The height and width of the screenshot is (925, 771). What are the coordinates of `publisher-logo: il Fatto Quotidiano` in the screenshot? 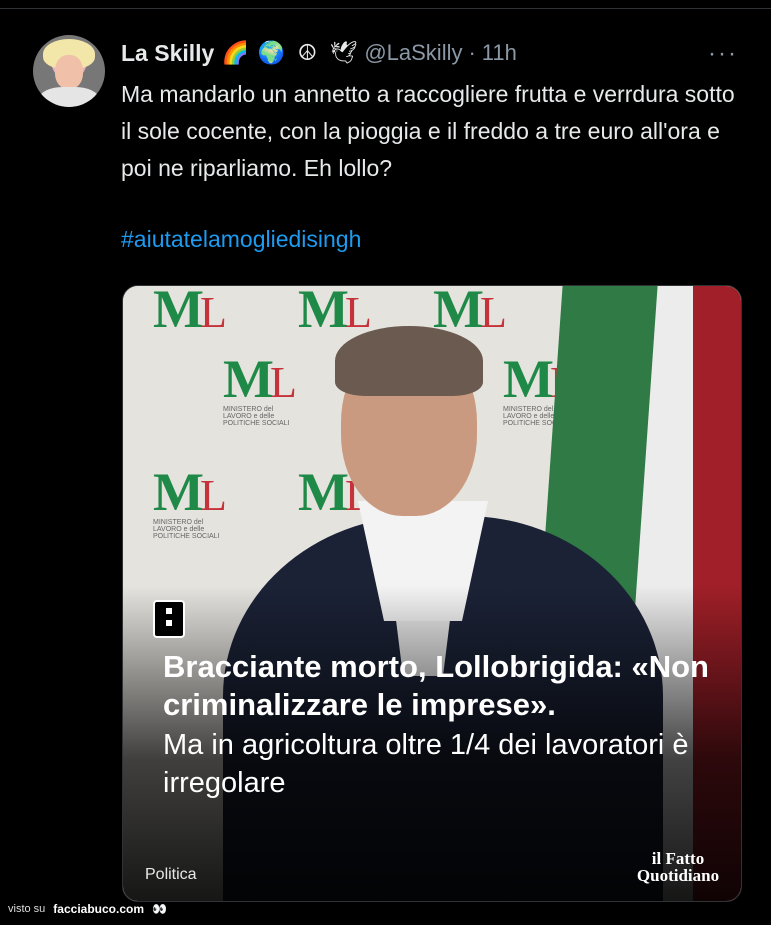 It's located at (678, 867).